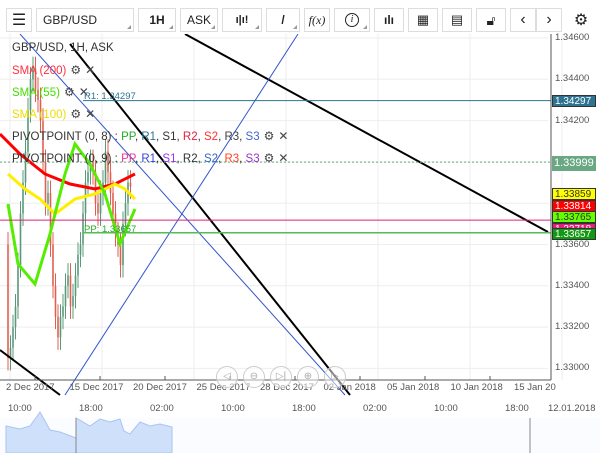  Describe the element at coordinates (63, 48) in the screenshot. I see `chart-title: GBP/USD, 1H, ASK` at that location.